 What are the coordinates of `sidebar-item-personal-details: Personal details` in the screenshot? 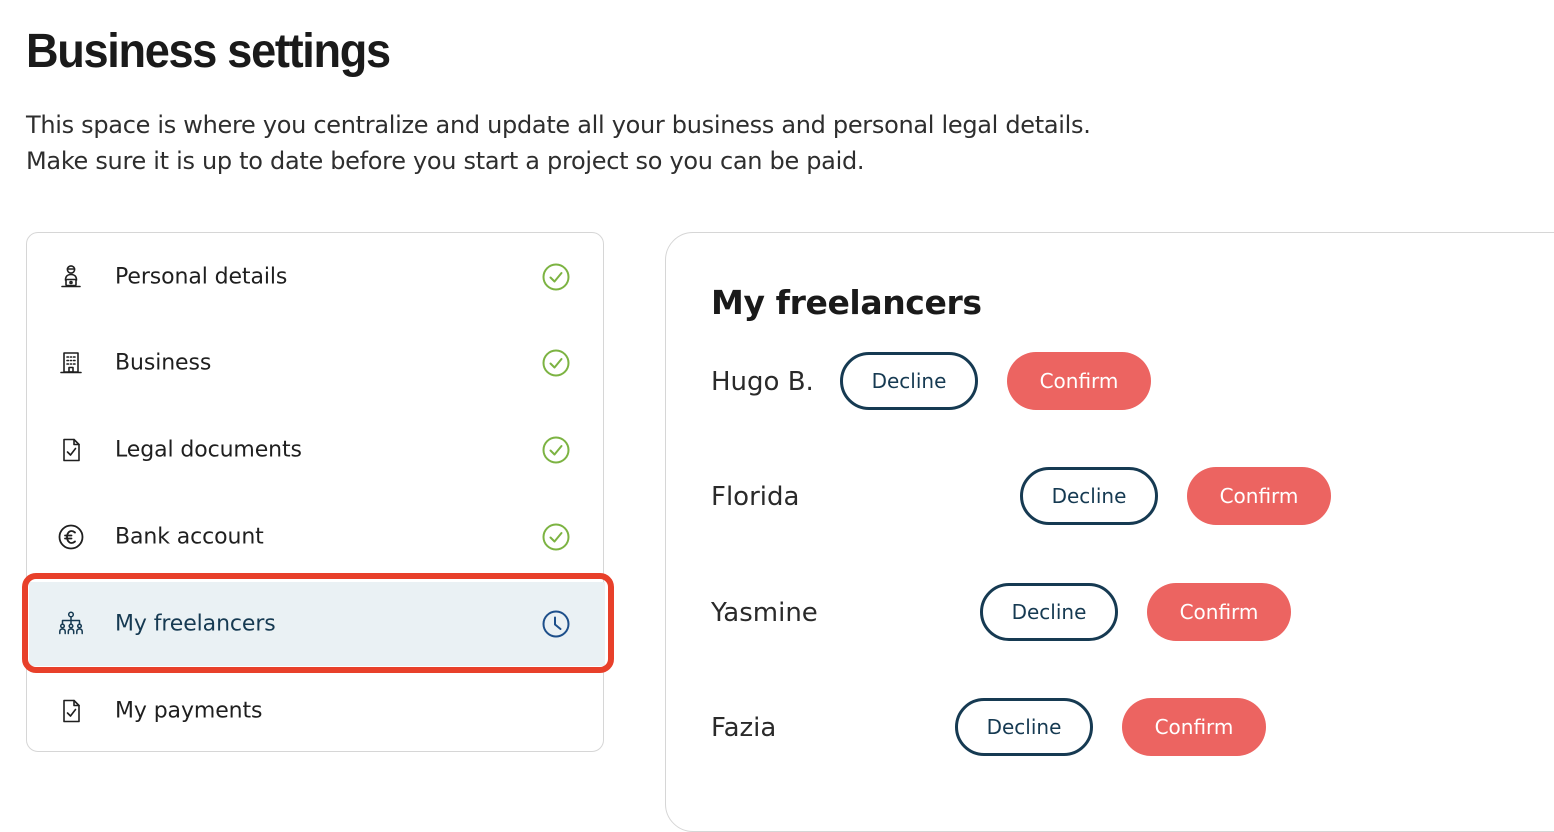 It's located at (317, 277).